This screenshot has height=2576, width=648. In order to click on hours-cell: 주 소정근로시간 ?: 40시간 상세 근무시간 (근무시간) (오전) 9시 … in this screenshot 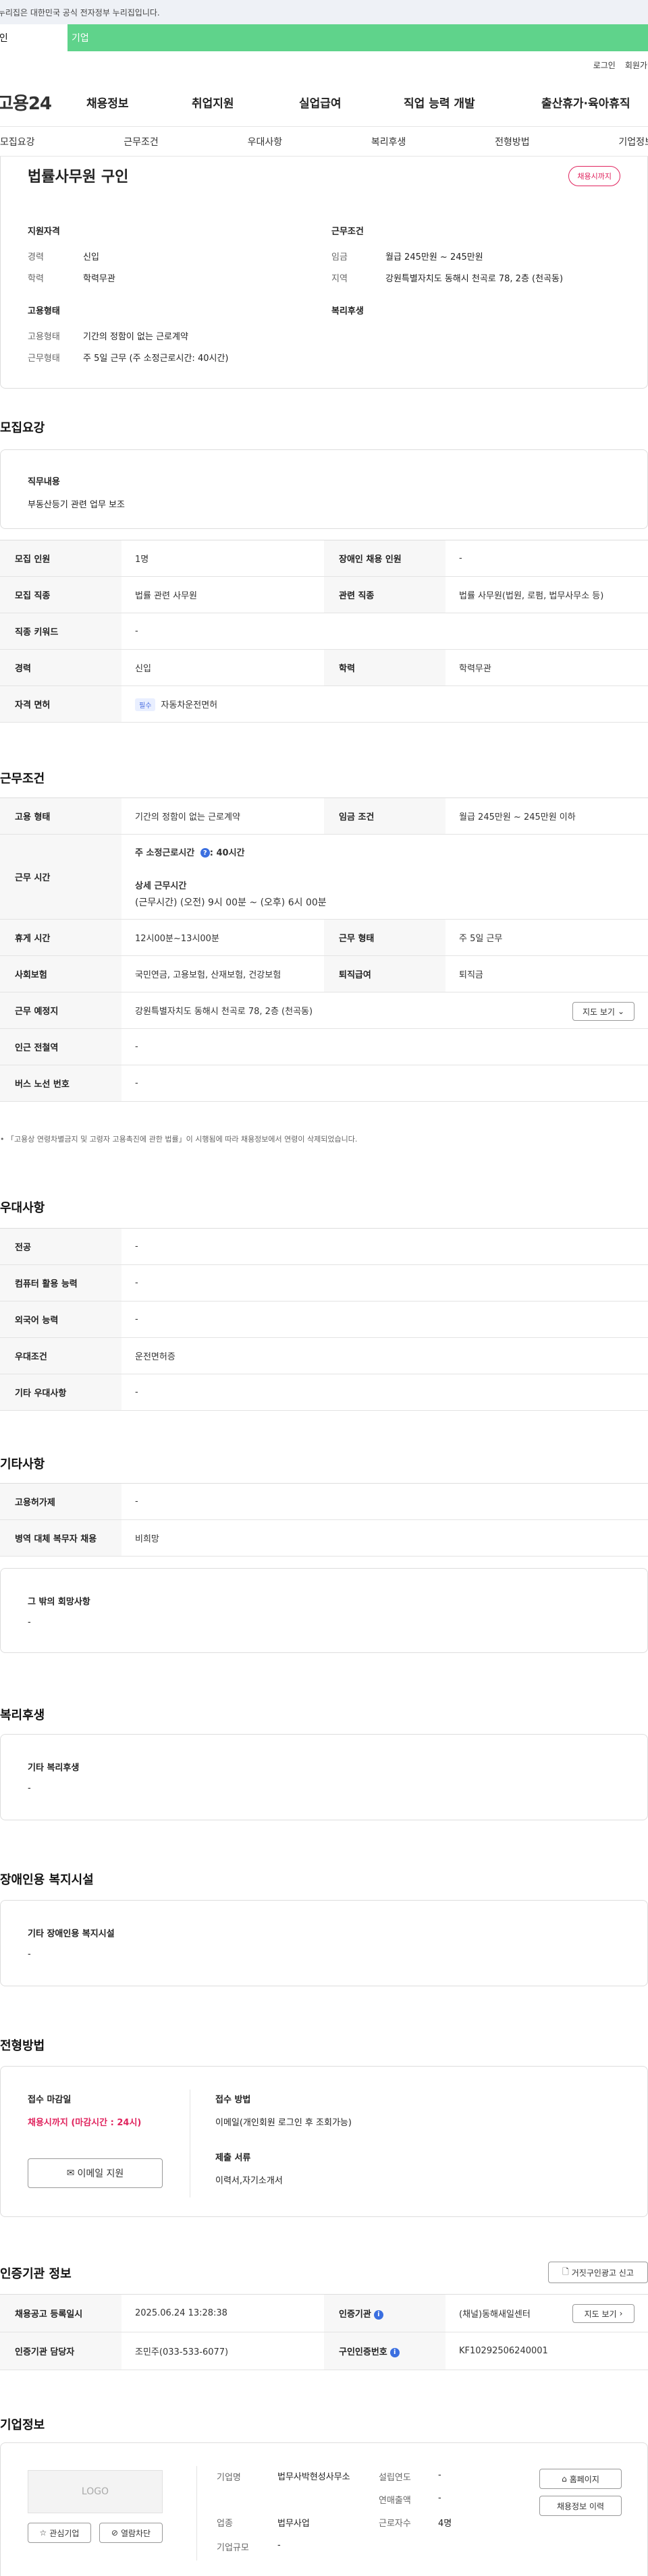, I will do `click(385, 877)`.